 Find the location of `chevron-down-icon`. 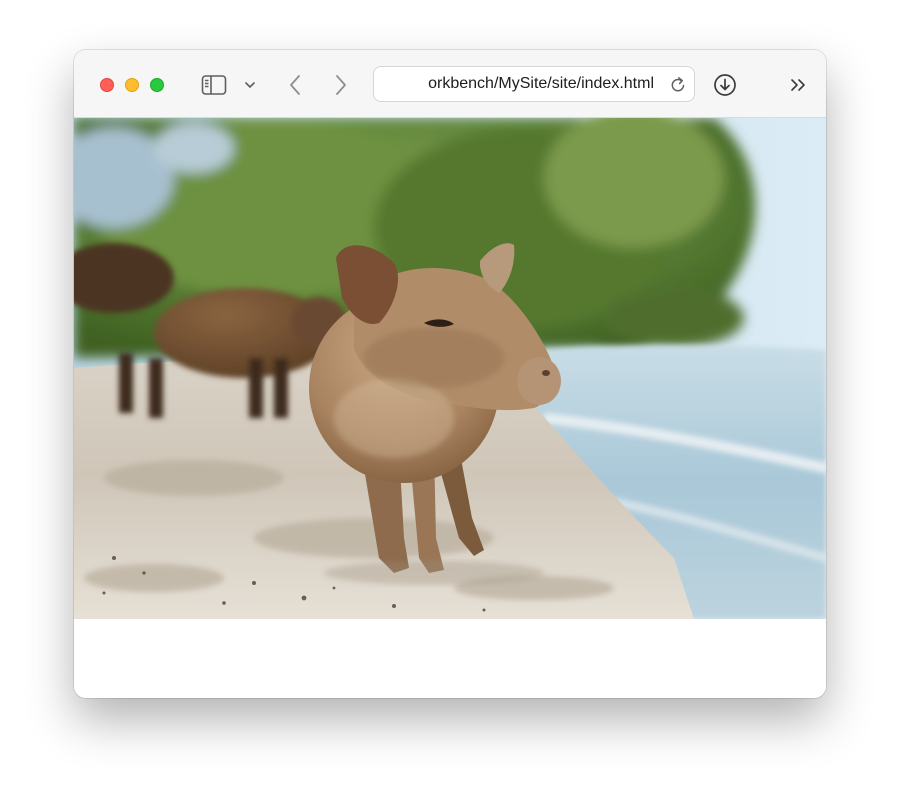

chevron-down-icon is located at coordinates (250, 85).